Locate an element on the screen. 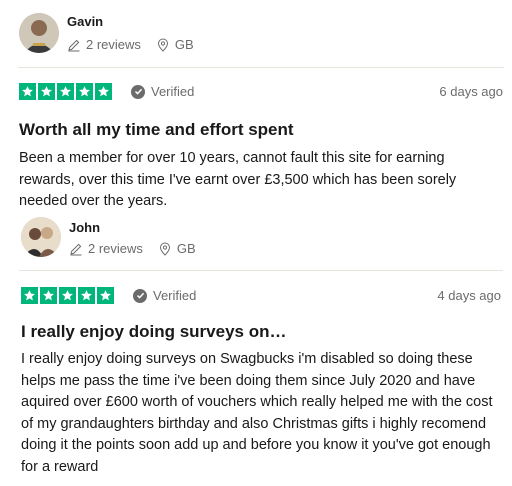  location-pin-icon is located at coordinates (164, 249).